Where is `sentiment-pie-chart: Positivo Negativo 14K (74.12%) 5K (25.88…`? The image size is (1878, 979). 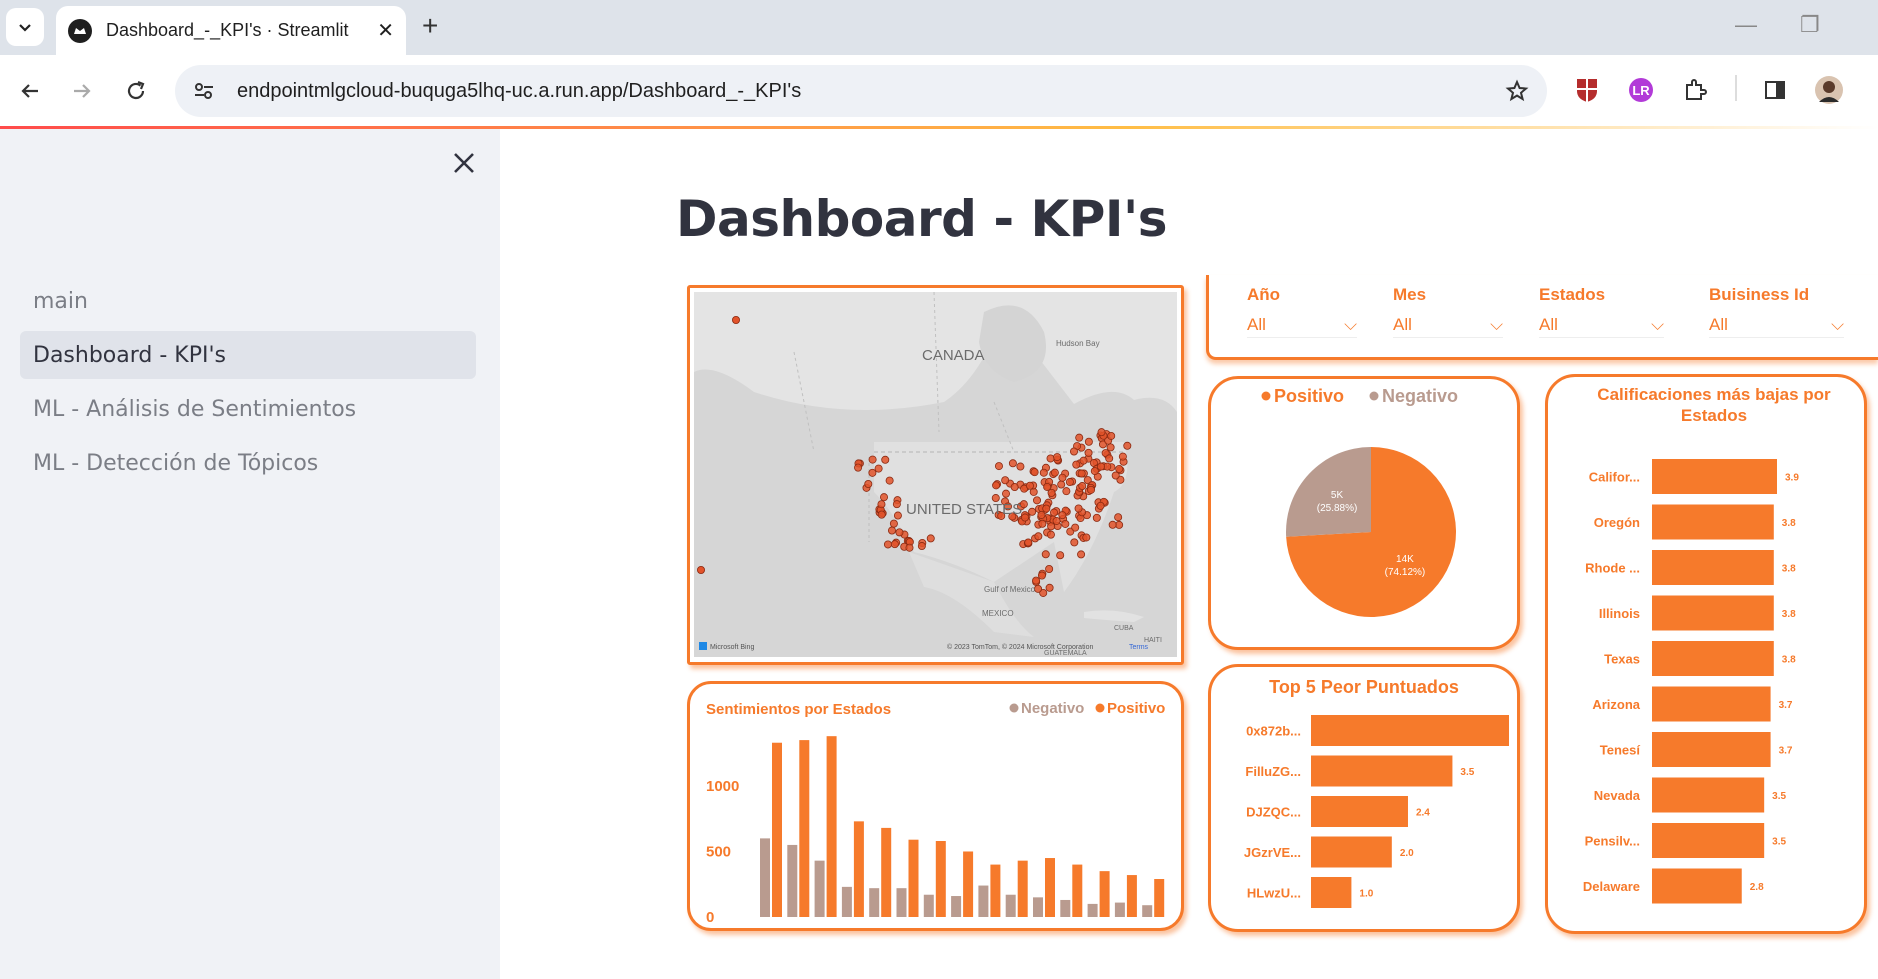 sentiment-pie-chart: Positivo Negativo 14K (74.12%) 5K (25.88… is located at coordinates (1364, 513).